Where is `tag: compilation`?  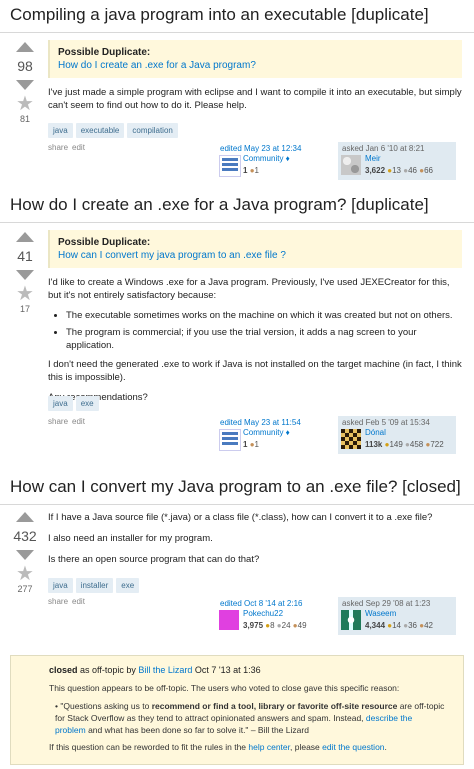
tag: compilation is located at coordinates (152, 130).